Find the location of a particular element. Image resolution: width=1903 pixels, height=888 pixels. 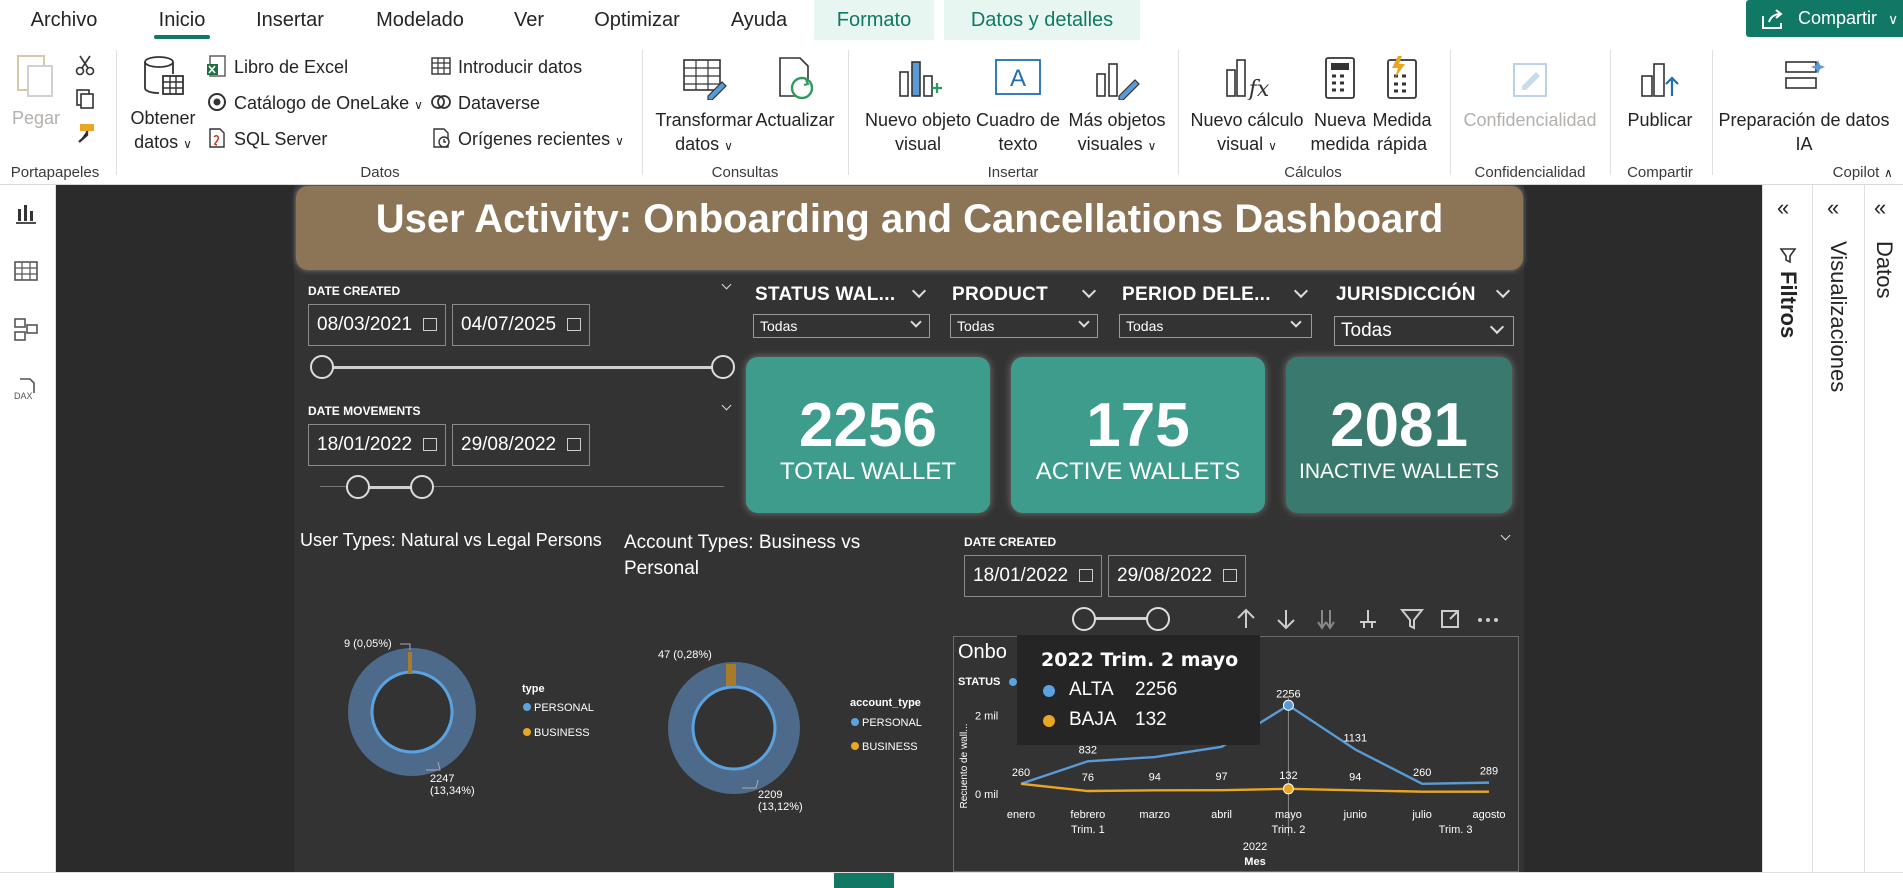

share-button: Compartir ∨ is located at coordinates (1824, 18).